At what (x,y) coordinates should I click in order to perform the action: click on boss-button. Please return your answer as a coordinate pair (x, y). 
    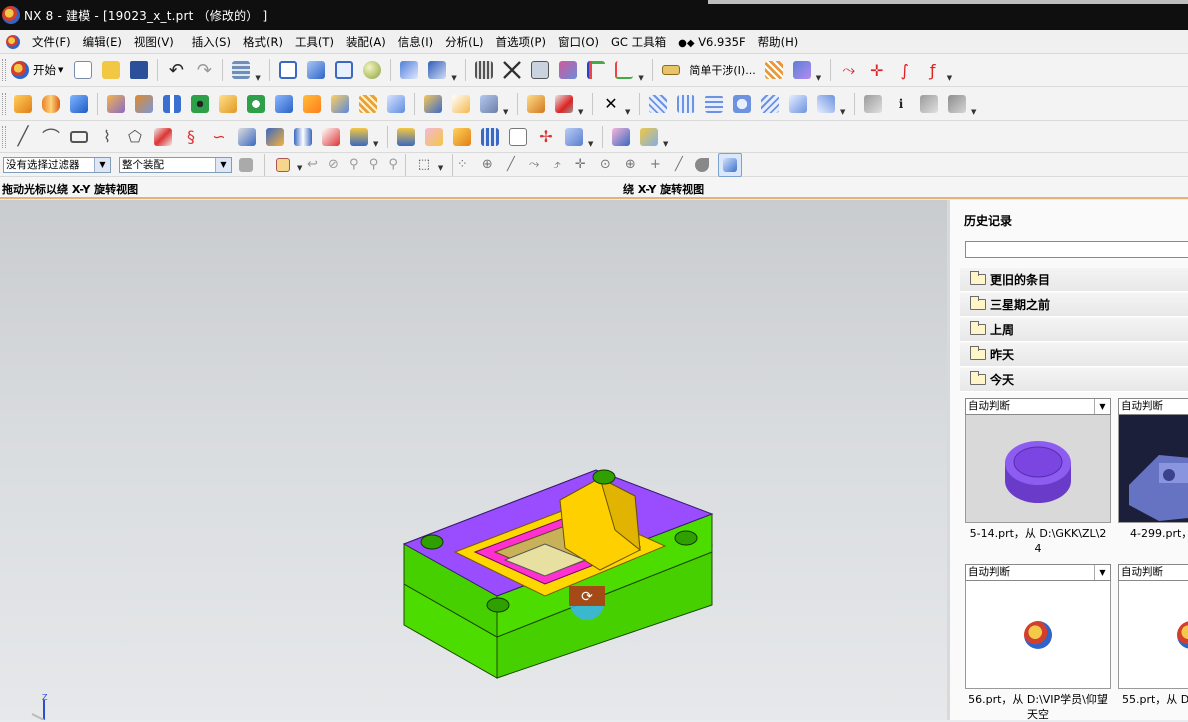
    Looking at the image, I should click on (228, 104).